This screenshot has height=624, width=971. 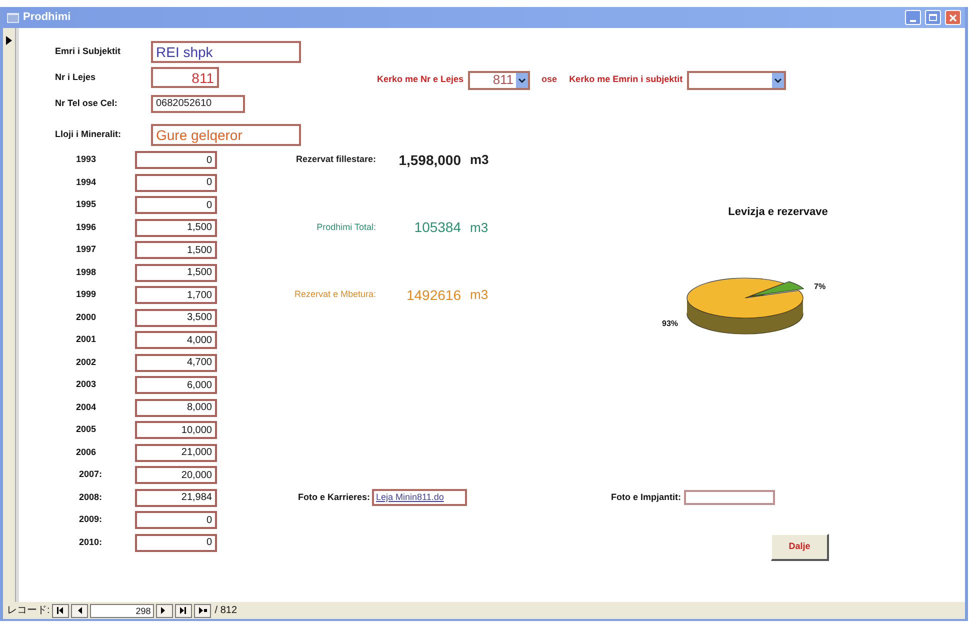 What do you see at coordinates (176, 407) in the screenshot?
I see `production-field: 8,000` at bounding box center [176, 407].